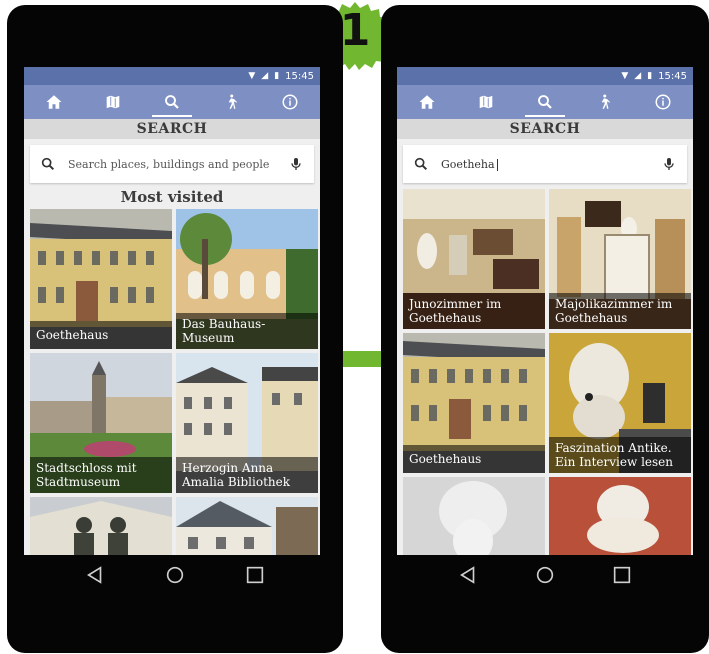 Image resolution: width=709 pixels, height=654 pixels. I want to click on search-area: Search places, buildings and people, so click(172, 163).